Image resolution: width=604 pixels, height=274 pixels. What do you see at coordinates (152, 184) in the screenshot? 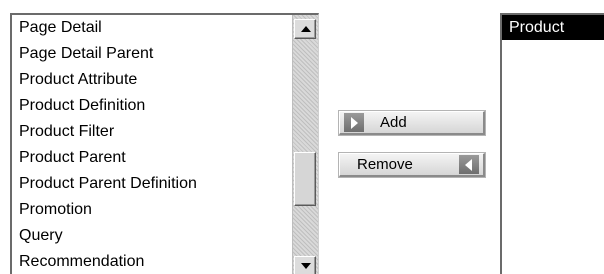
I see `list-item: Product Parent Definition` at bounding box center [152, 184].